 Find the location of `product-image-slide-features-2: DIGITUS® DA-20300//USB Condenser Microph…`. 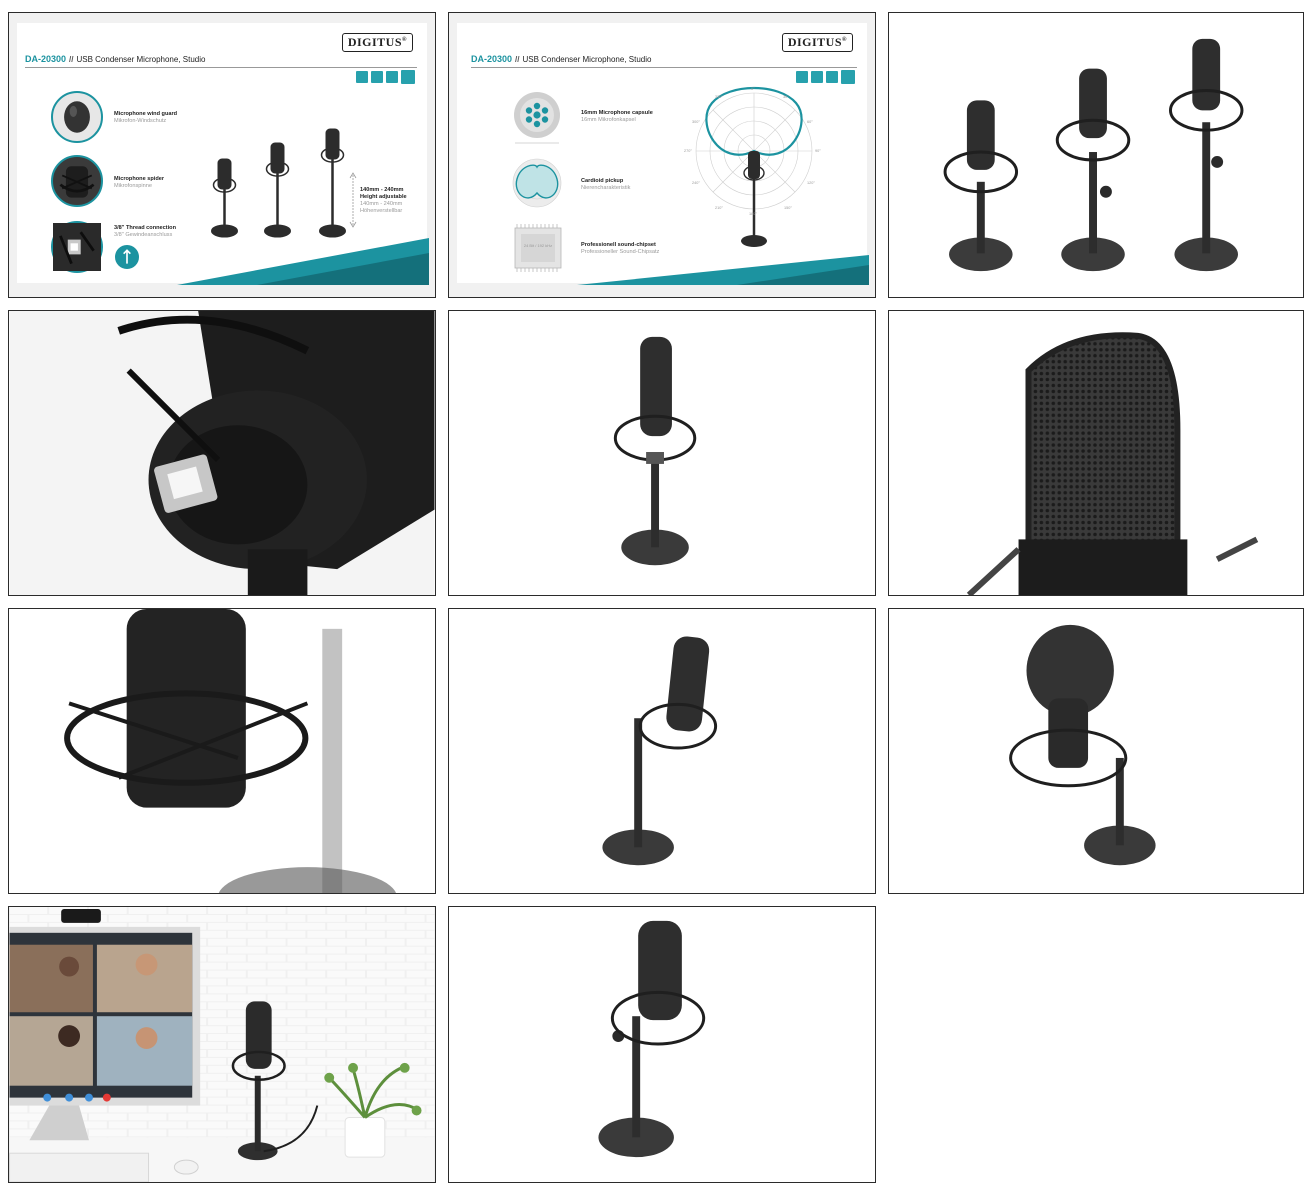

product-image-slide-features-2: DIGITUS® DA-20300//USB Condenser Microph… is located at coordinates (662, 155).